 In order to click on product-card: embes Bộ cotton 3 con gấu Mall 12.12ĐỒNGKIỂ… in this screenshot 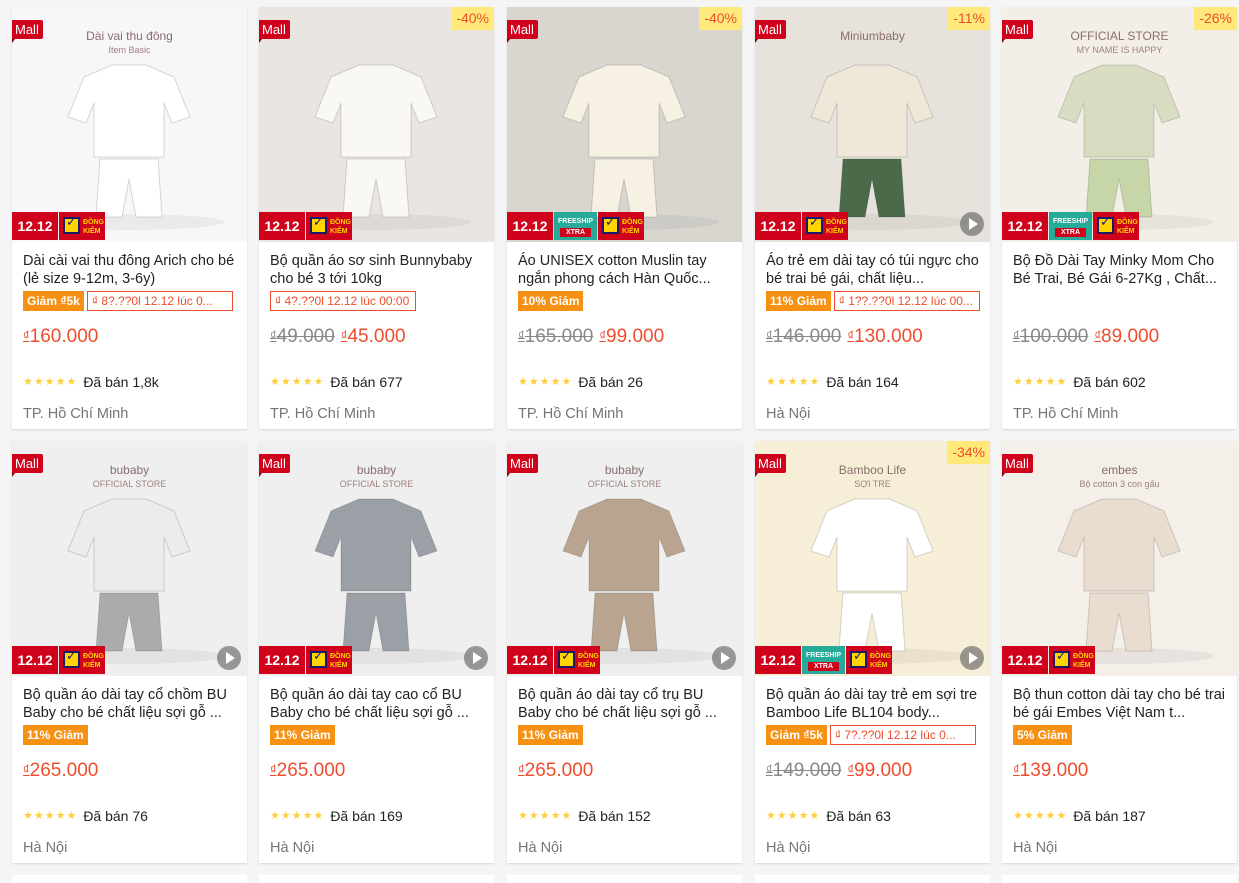, I will do `click(1119, 652)`.